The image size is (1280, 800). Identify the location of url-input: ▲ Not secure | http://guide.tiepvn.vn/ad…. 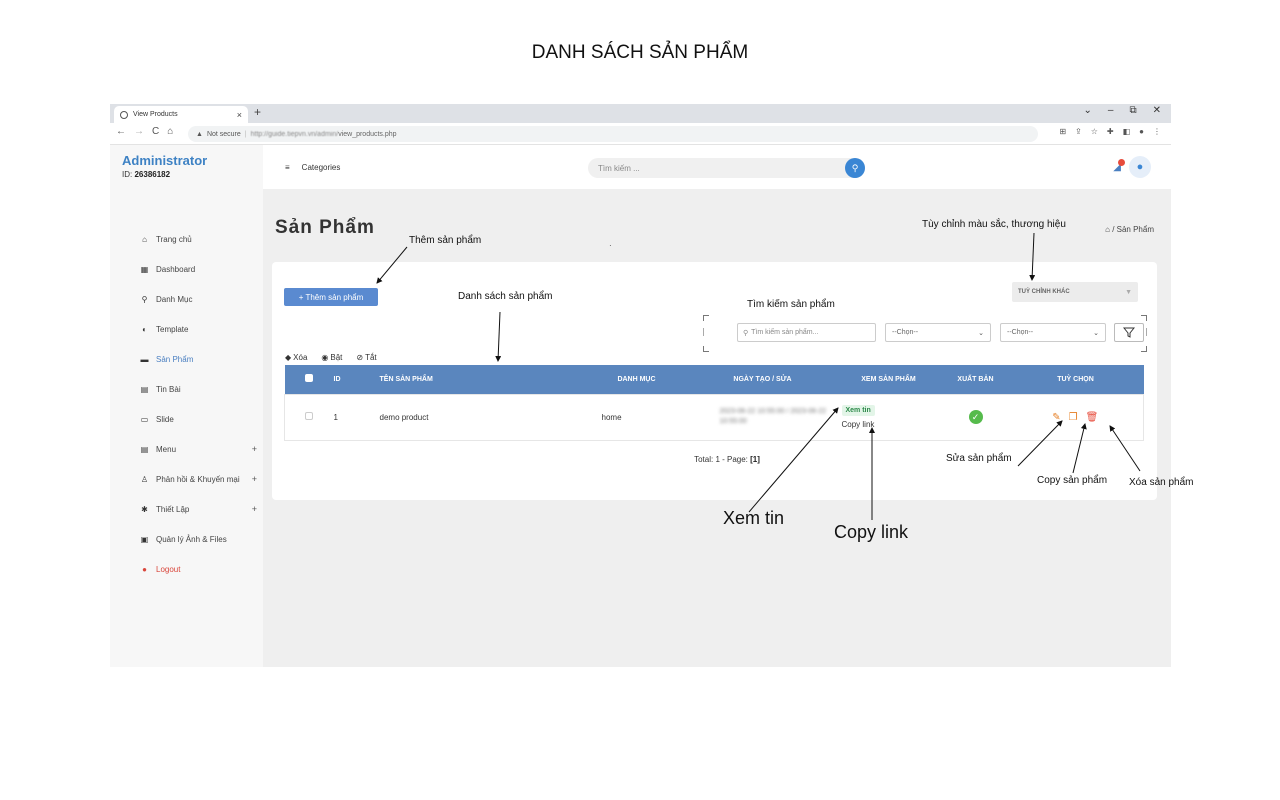
(613, 134).